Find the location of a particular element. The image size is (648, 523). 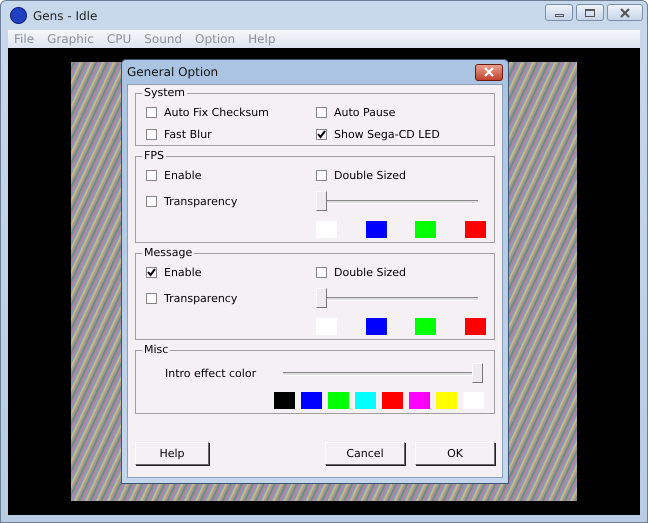

group-title: Message is located at coordinates (168, 252).